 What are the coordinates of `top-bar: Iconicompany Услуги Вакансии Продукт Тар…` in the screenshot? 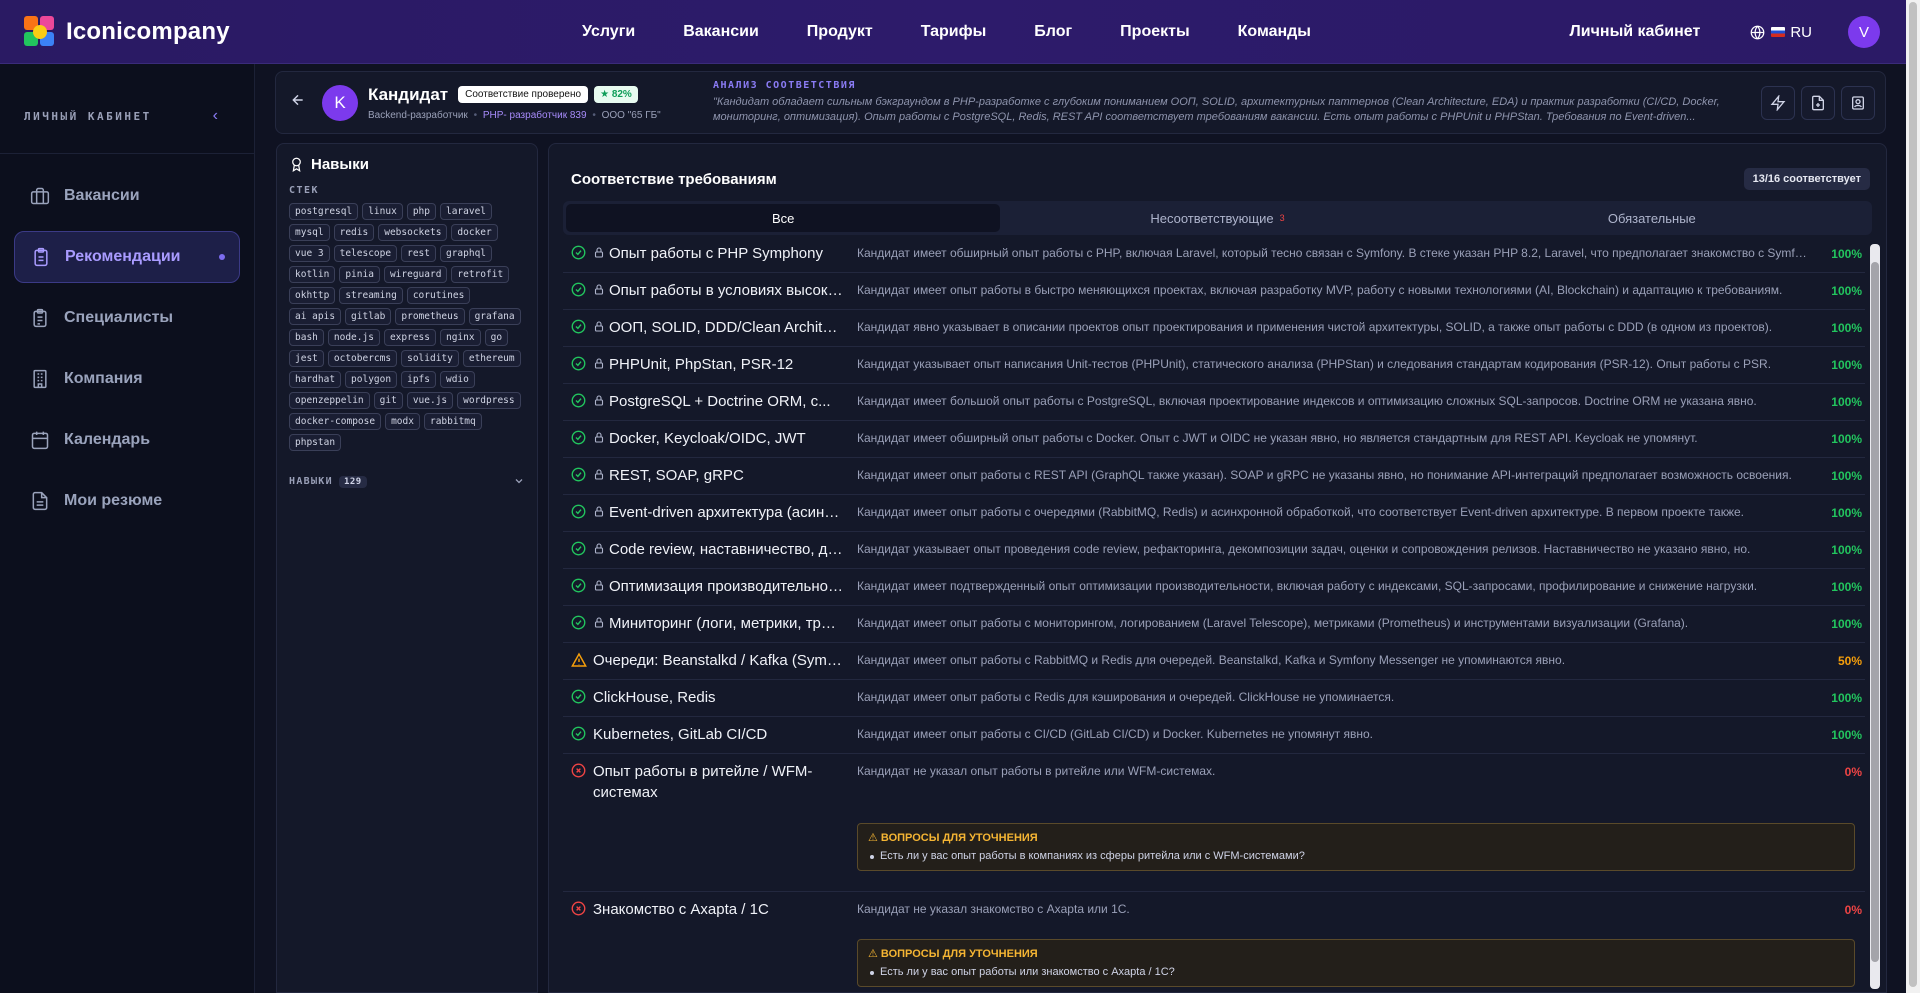 It's located at (960, 32).